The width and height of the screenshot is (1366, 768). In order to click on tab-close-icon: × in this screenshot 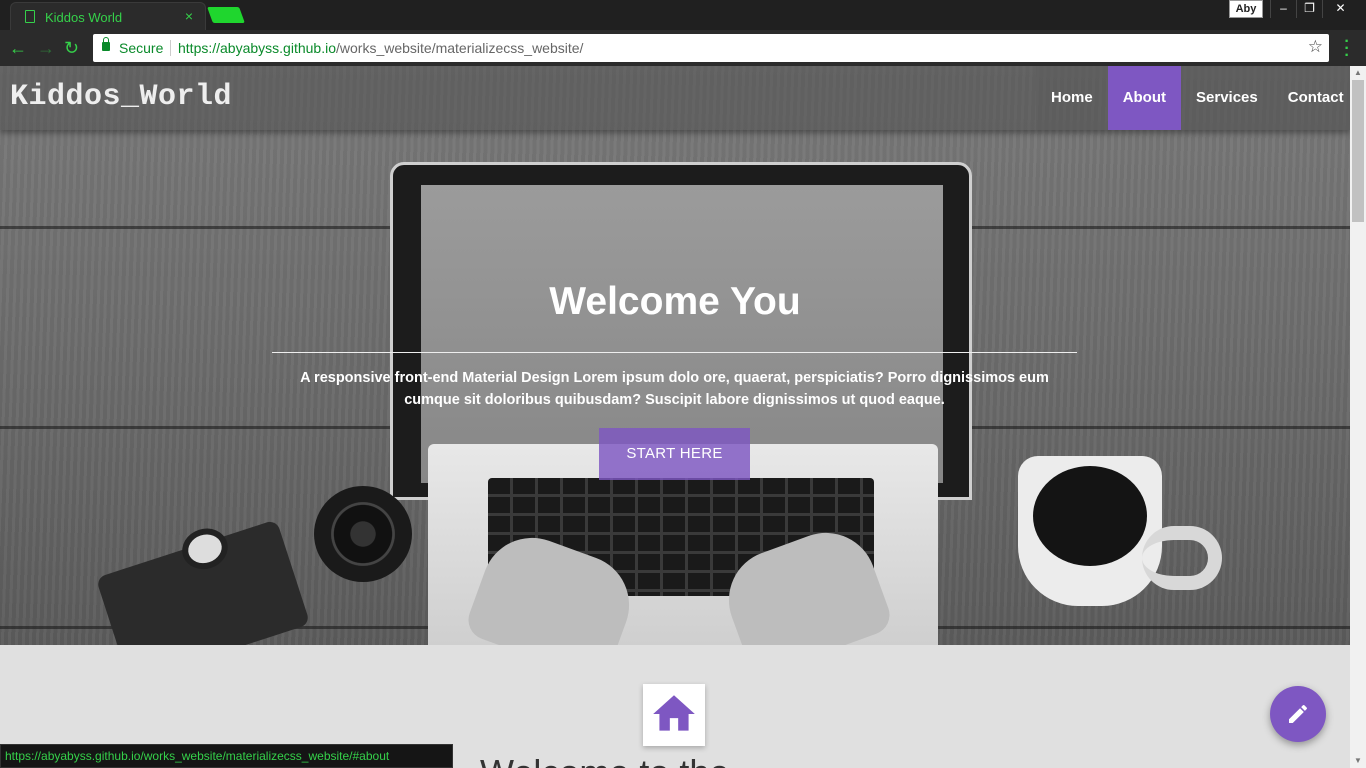, I will do `click(189, 16)`.